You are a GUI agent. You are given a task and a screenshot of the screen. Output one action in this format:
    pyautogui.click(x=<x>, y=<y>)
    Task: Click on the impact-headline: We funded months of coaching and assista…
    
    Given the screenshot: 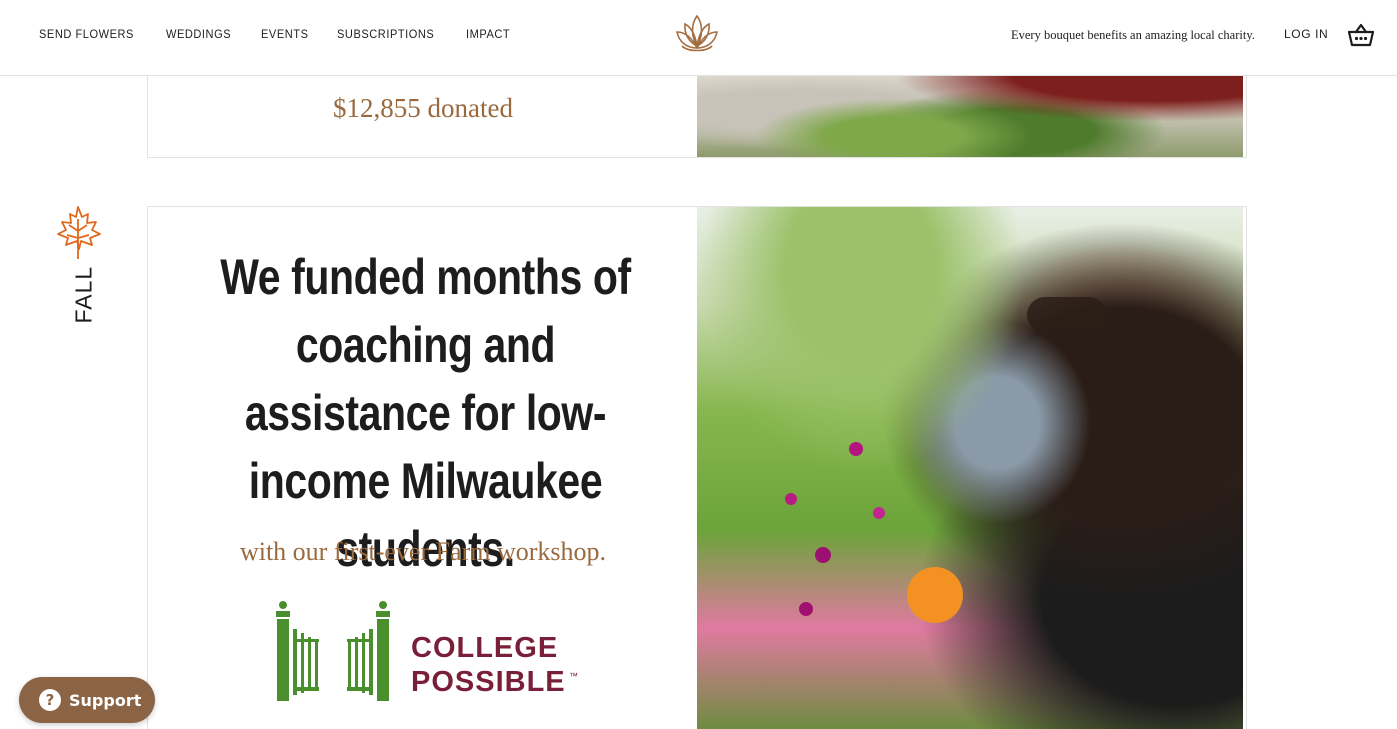 What is the action you would take?
    pyautogui.click(x=425, y=413)
    